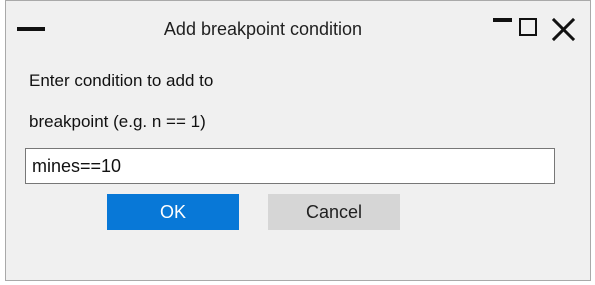  I want to click on maximize-icon, so click(534, 28).